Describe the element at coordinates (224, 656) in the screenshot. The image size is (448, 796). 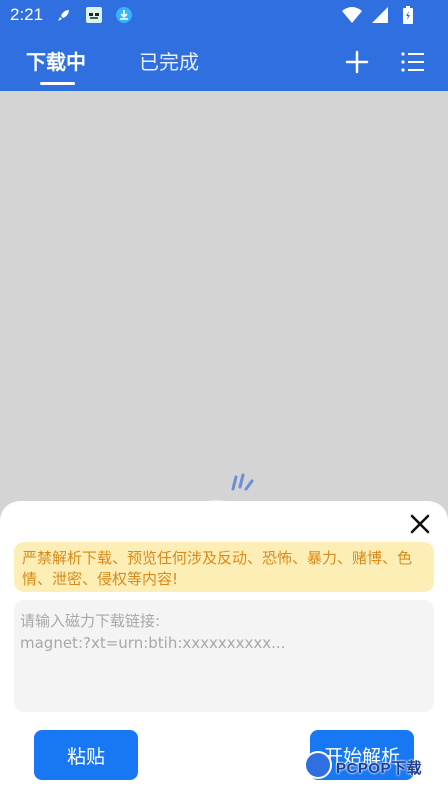
I see `magnet-link-input` at that location.